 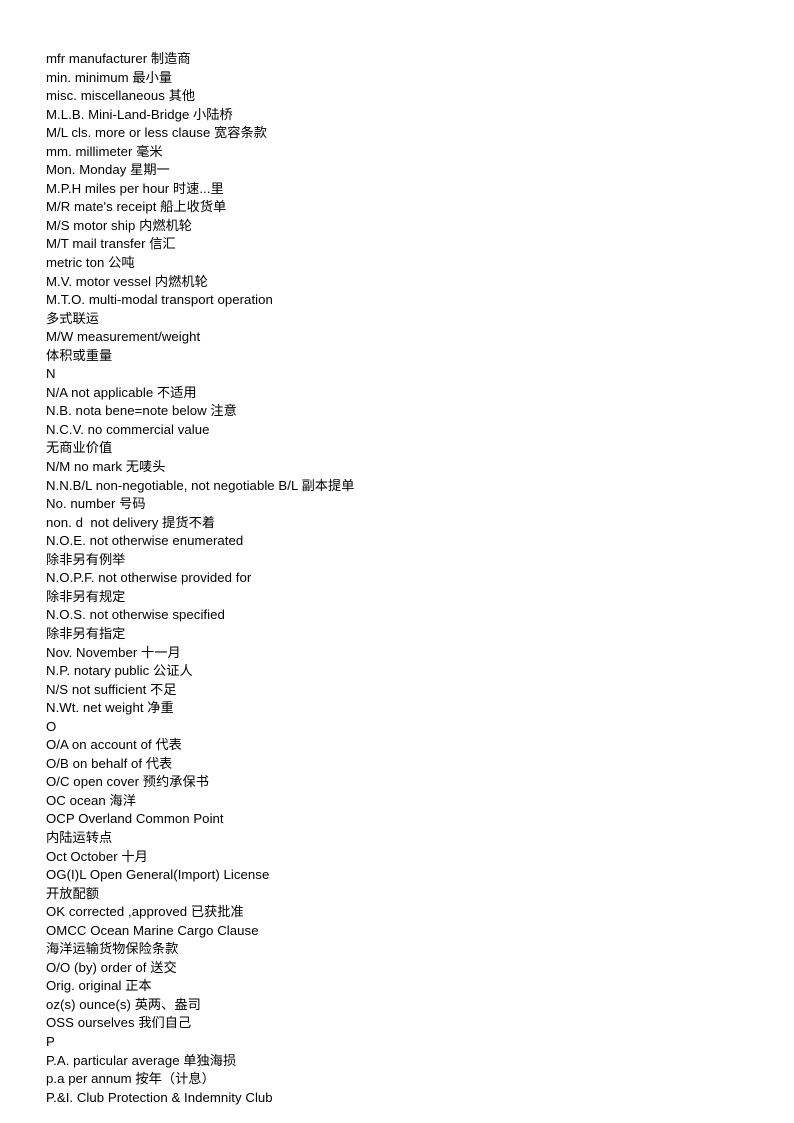 I want to click on section-letter: N, so click(x=51, y=374).